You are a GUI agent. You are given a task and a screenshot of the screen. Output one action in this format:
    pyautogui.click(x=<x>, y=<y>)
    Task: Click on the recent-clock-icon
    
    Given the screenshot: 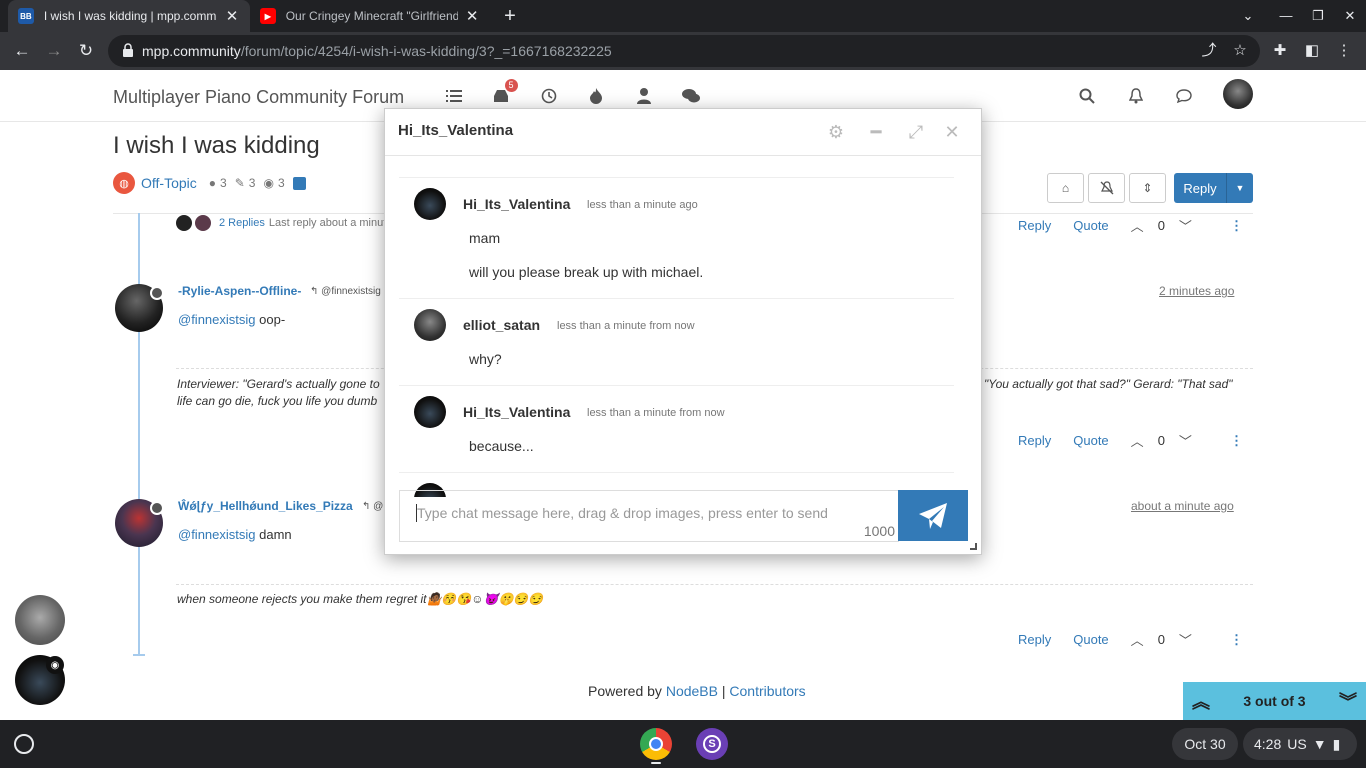 What is the action you would take?
    pyautogui.click(x=549, y=96)
    